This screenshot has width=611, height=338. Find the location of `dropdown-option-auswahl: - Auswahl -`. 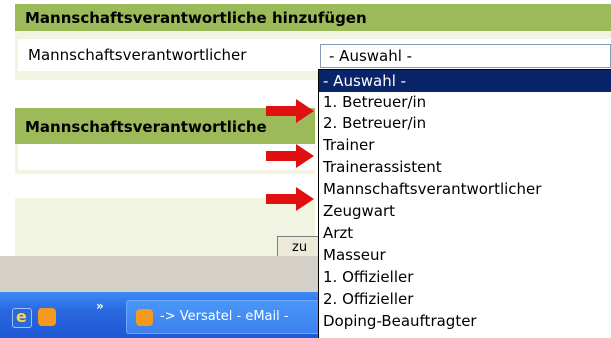

dropdown-option-auswahl: - Auswahl - is located at coordinates (465, 81).